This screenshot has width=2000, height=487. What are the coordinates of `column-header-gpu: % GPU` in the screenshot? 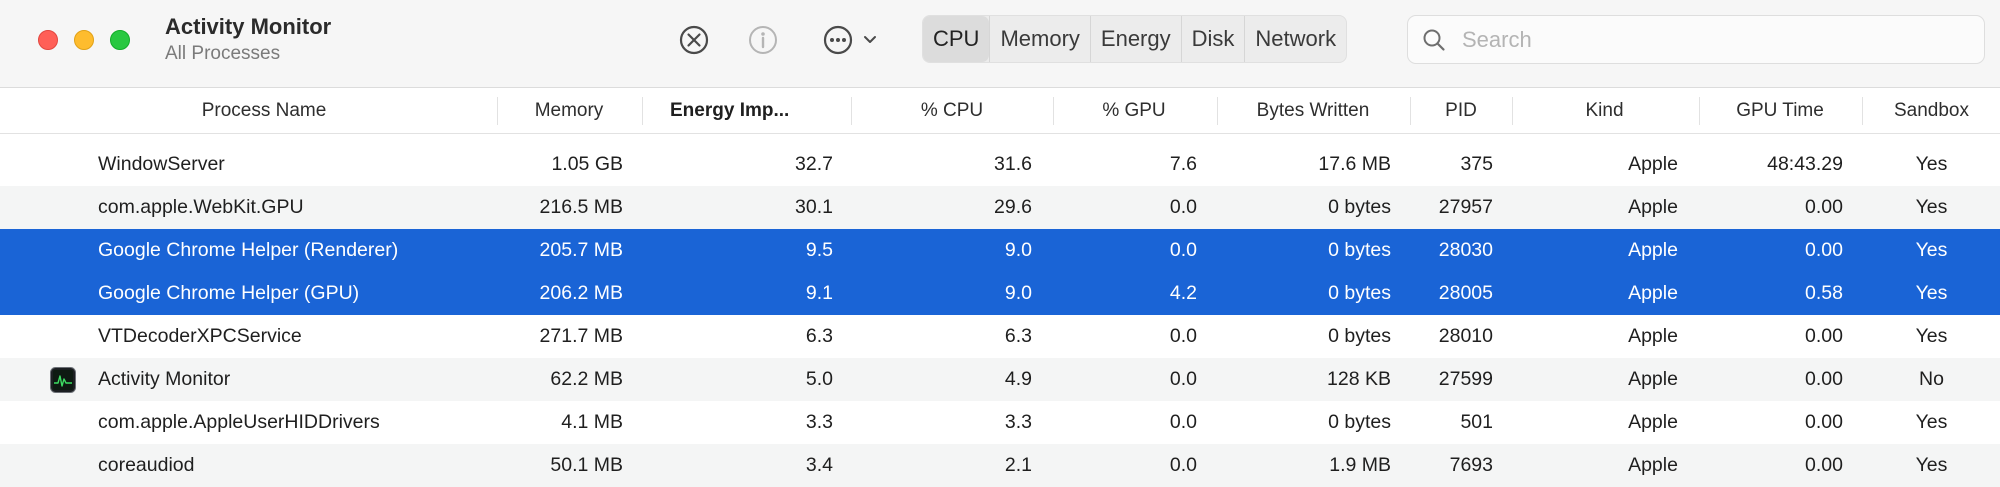 It's located at (1134, 110).